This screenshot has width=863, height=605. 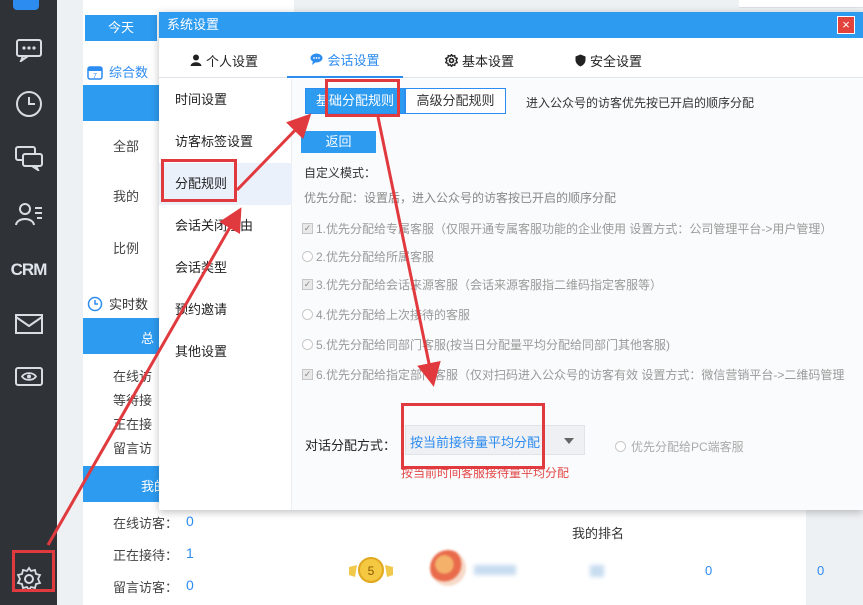 What do you see at coordinates (495, 570) in the screenshot?
I see `blurred-name` at bounding box center [495, 570].